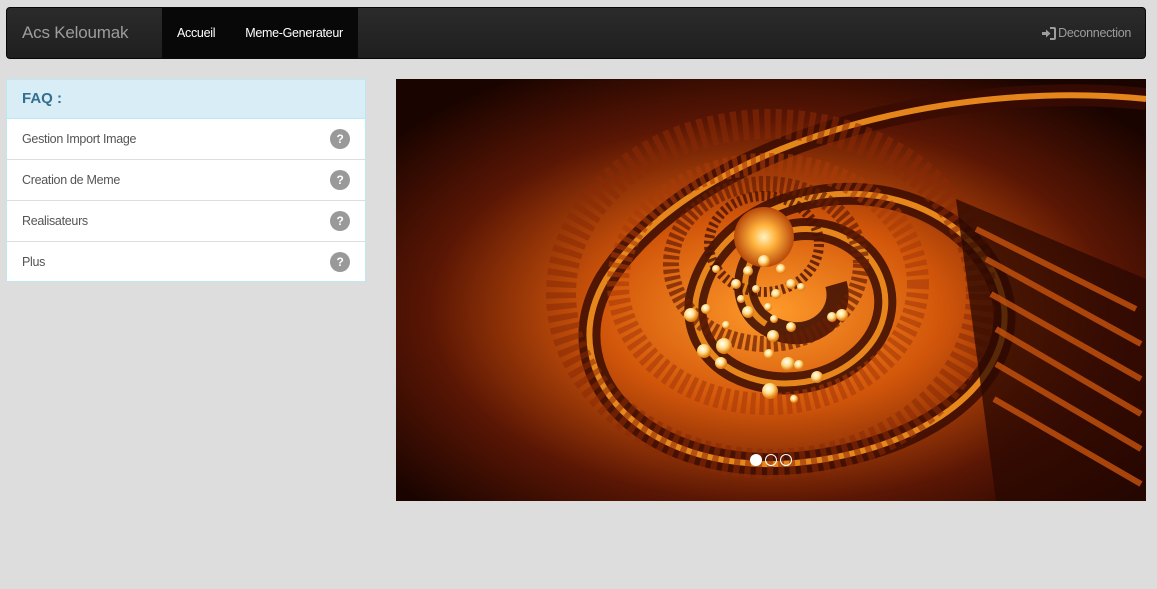  I want to click on faq-item-creation-de-meme: Creation de Meme ?, so click(186, 180).